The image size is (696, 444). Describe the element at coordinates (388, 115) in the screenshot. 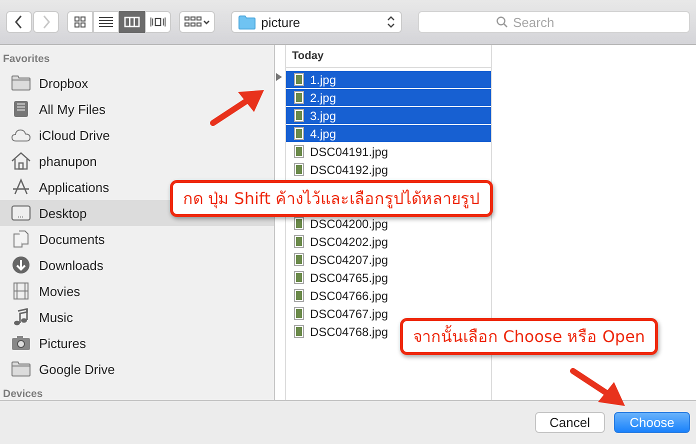

I see `file-row: 3.jpg` at that location.